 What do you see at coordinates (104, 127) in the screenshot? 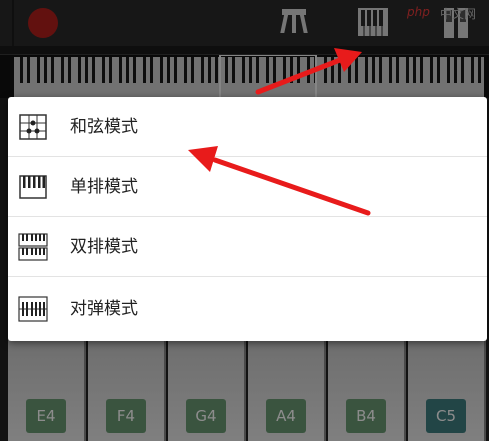
I see `menu-item-label: 和弦模式` at bounding box center [104, 127].